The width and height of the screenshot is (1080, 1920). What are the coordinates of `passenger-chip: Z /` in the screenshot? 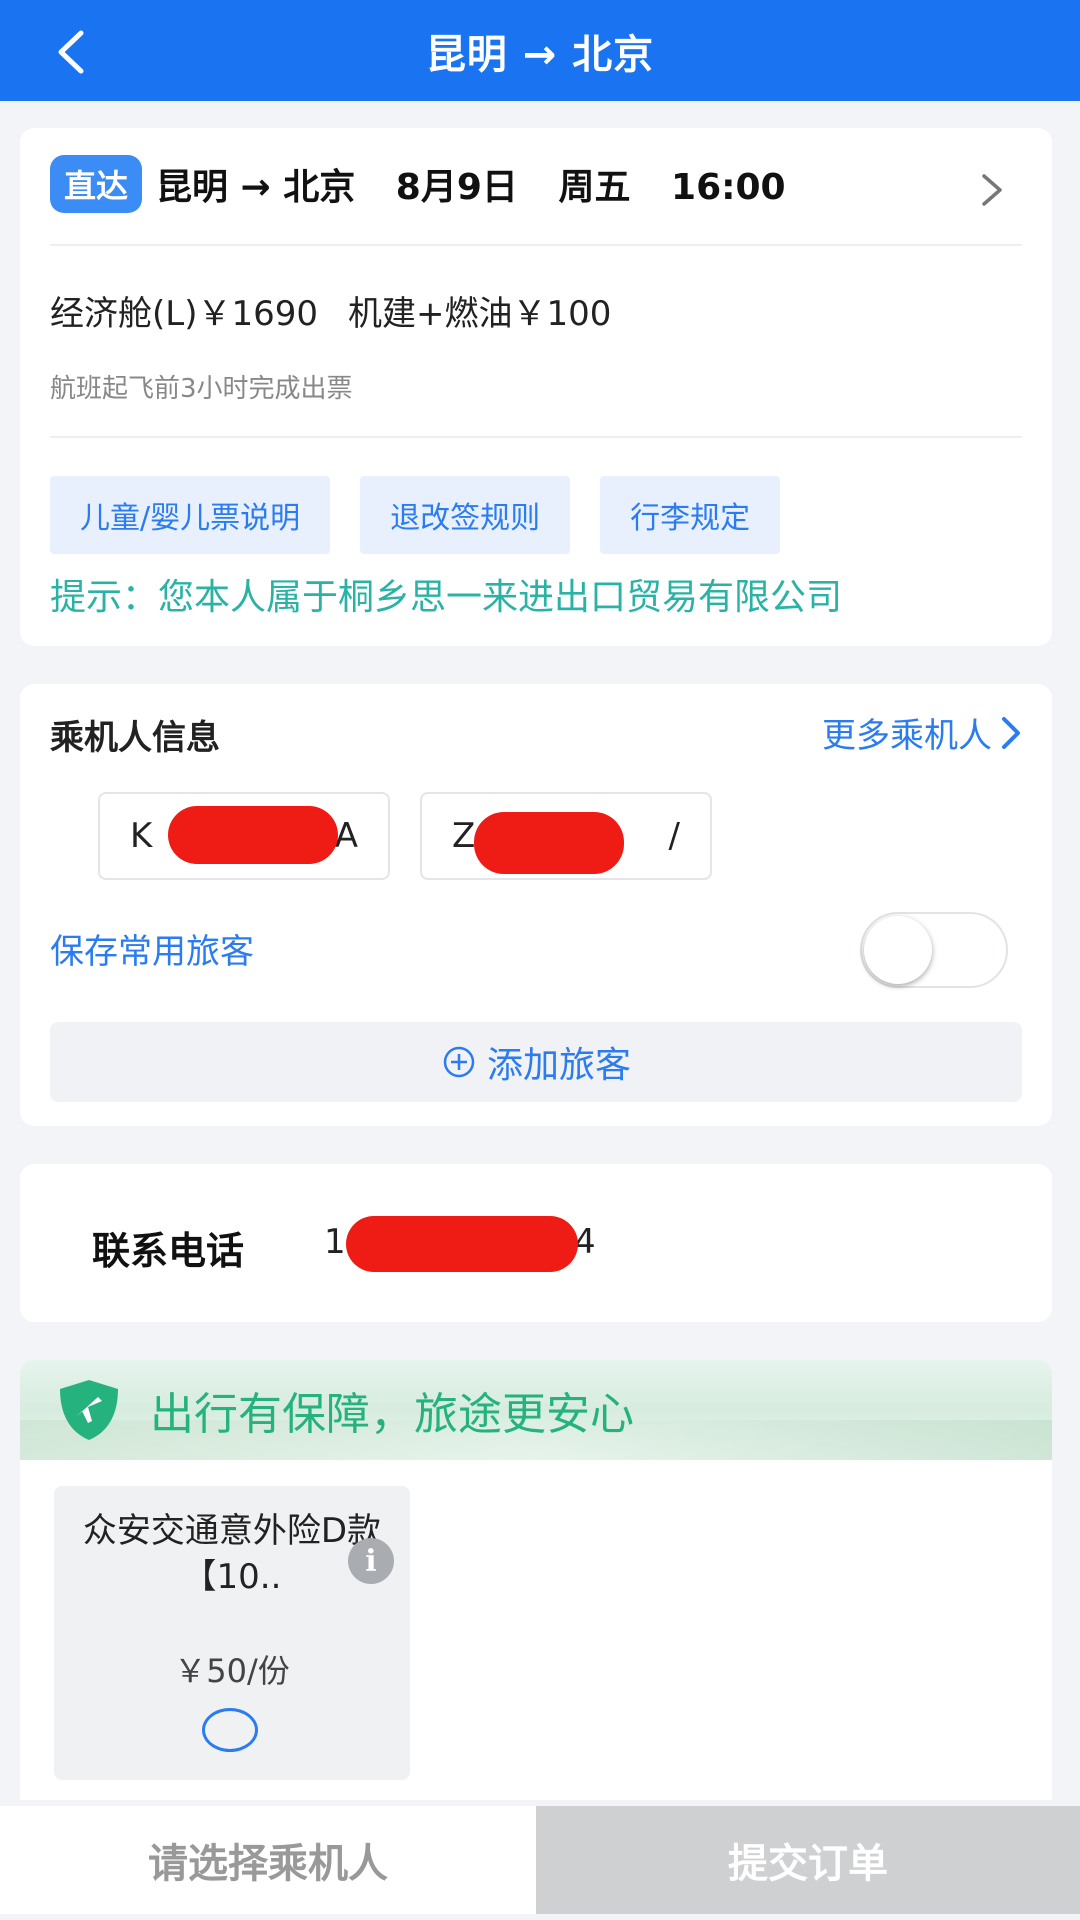 It's located at (566, 836).